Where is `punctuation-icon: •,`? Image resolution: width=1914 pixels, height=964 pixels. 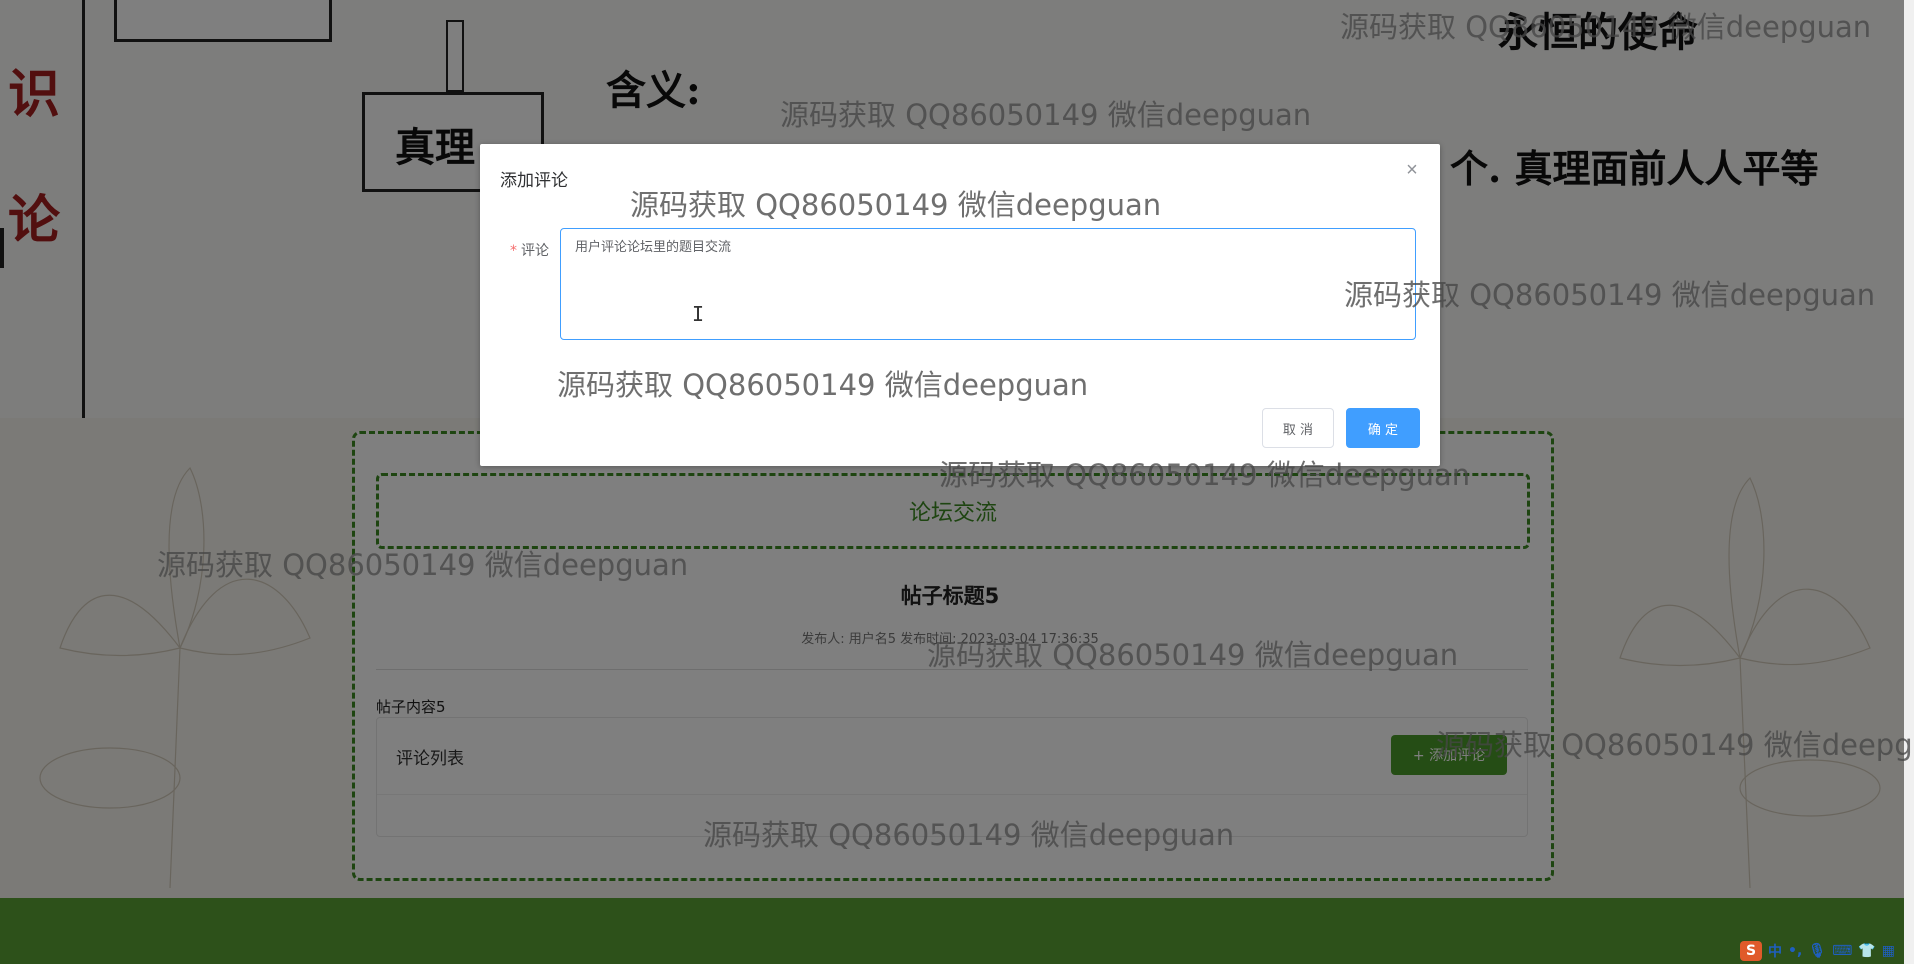
punctuation-icon: •, is located at coordinates (1795, 951).